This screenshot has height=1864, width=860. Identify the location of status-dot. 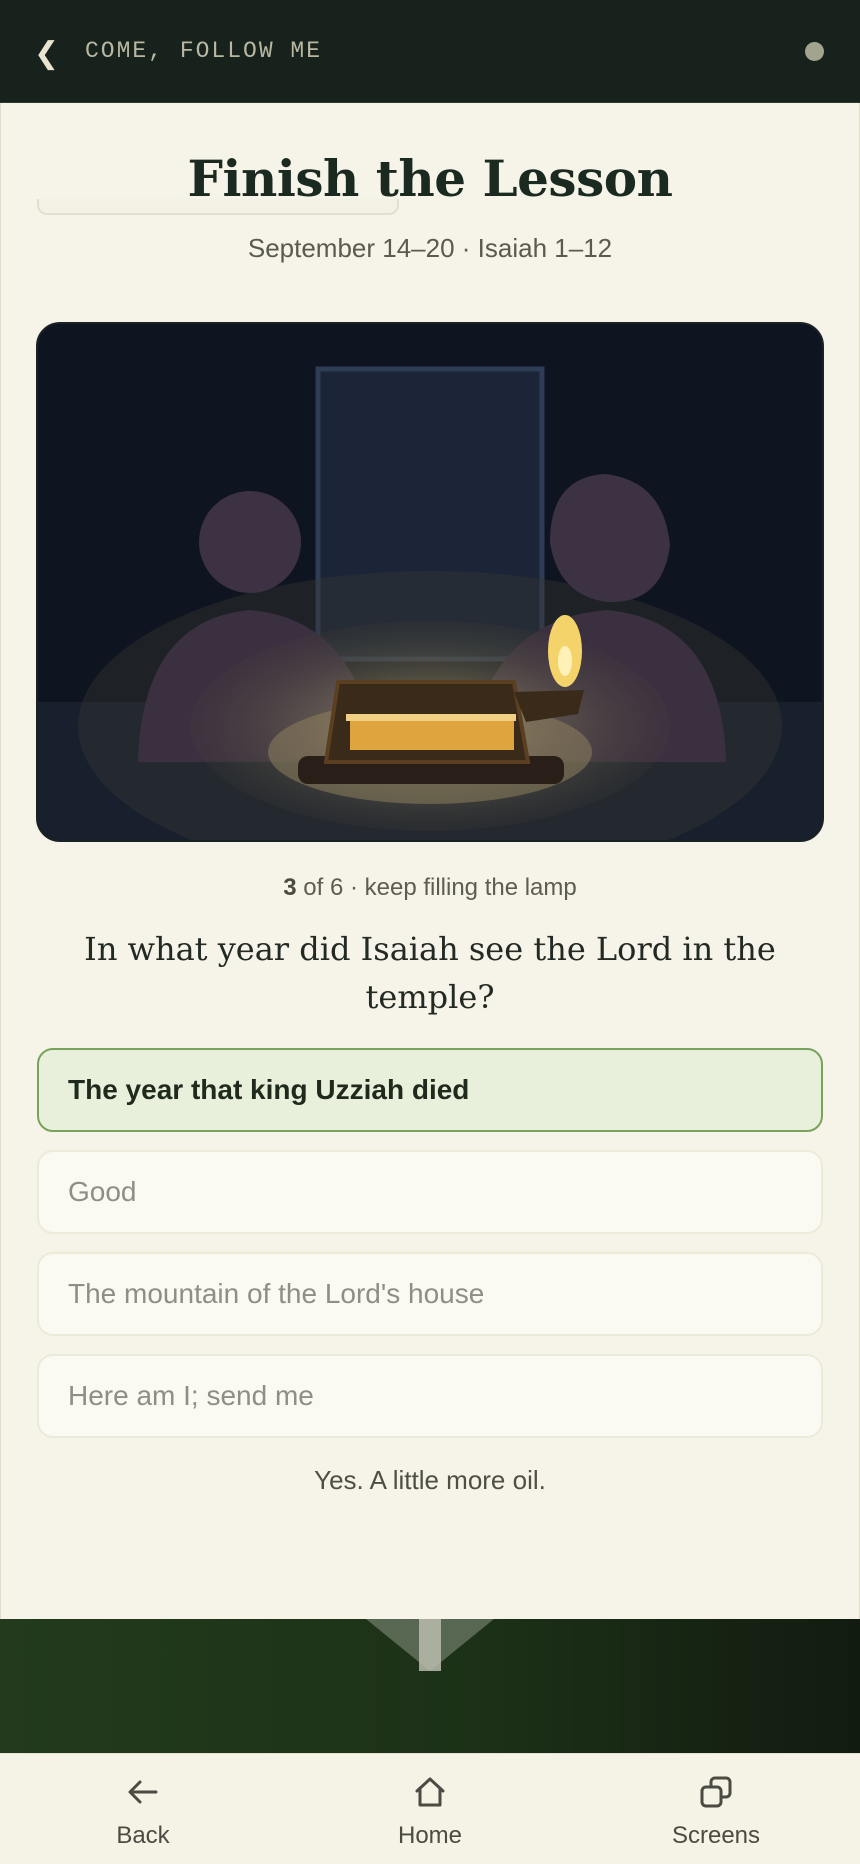
(814, 51).